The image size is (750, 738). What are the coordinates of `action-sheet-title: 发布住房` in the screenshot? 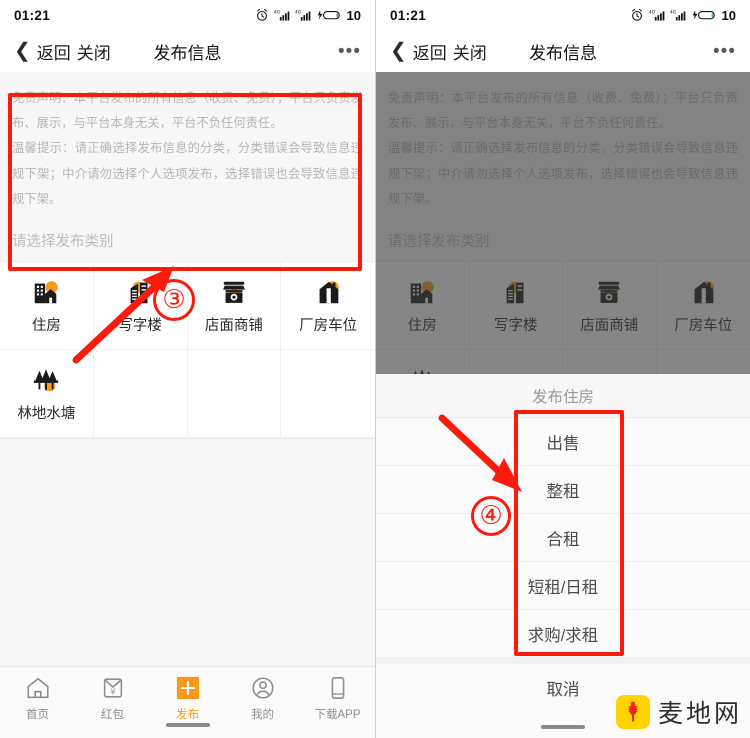 It's located at (563, 396).